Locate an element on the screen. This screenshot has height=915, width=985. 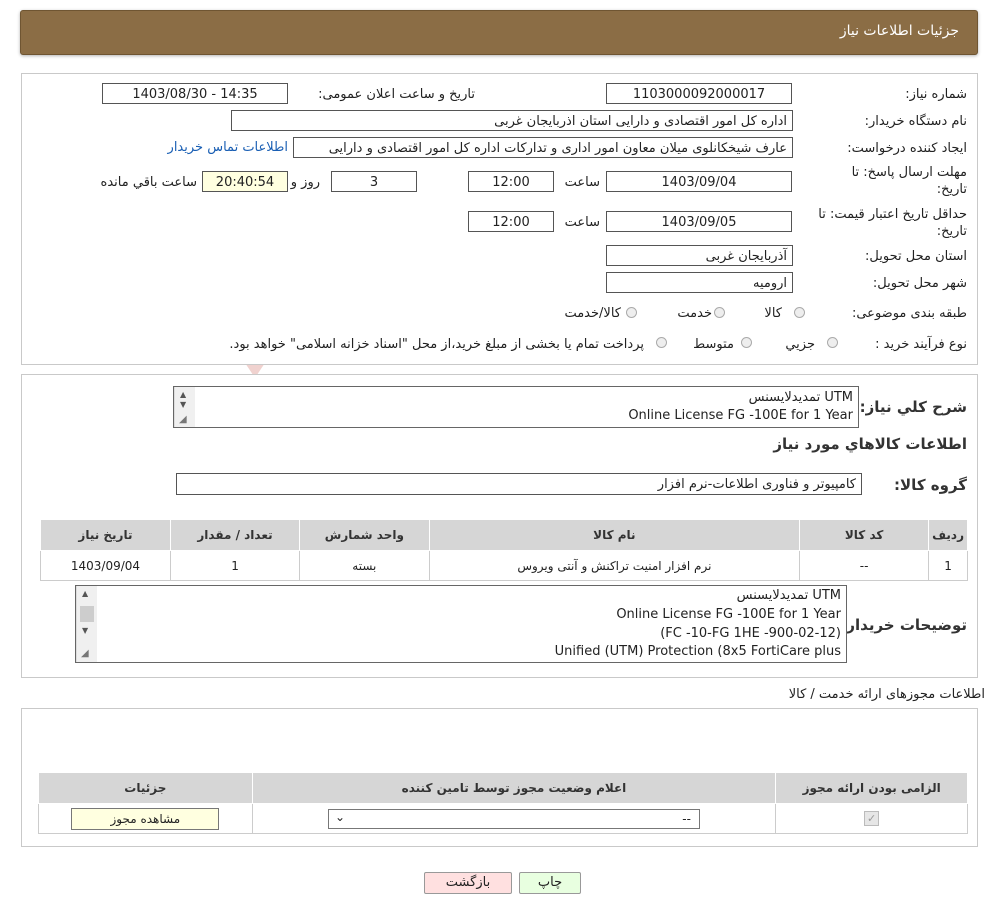
goods-header-name: نام کالا is located at coordinates (614, 535).